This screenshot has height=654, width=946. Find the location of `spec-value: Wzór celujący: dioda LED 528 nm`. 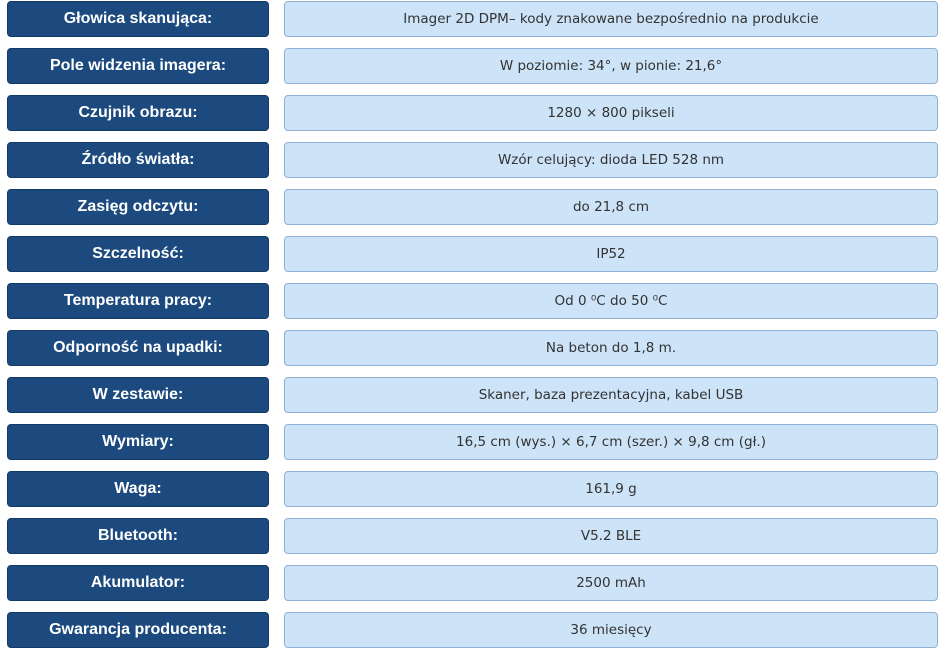

spec-value: Wzór celujący: dioda LED 528 nm is located at coordinates (611, 160).